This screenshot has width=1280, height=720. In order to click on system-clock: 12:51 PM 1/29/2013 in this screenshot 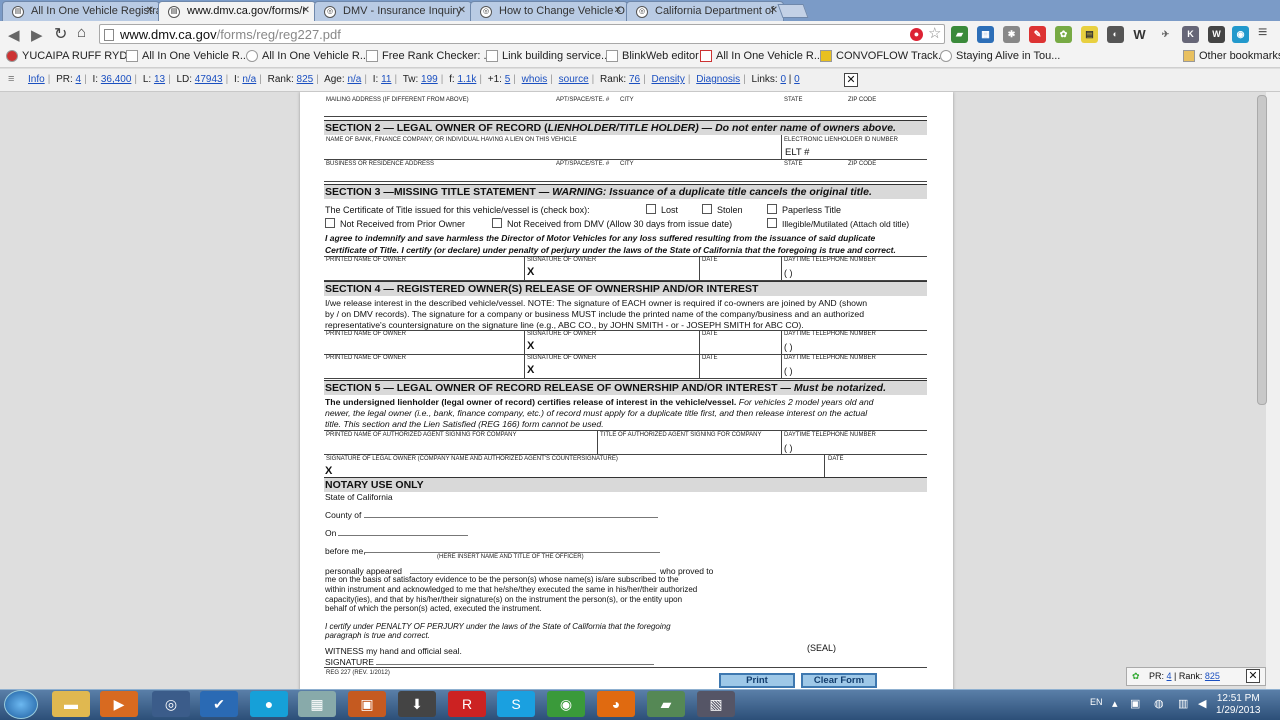, I will do `click(1238, 705)`.